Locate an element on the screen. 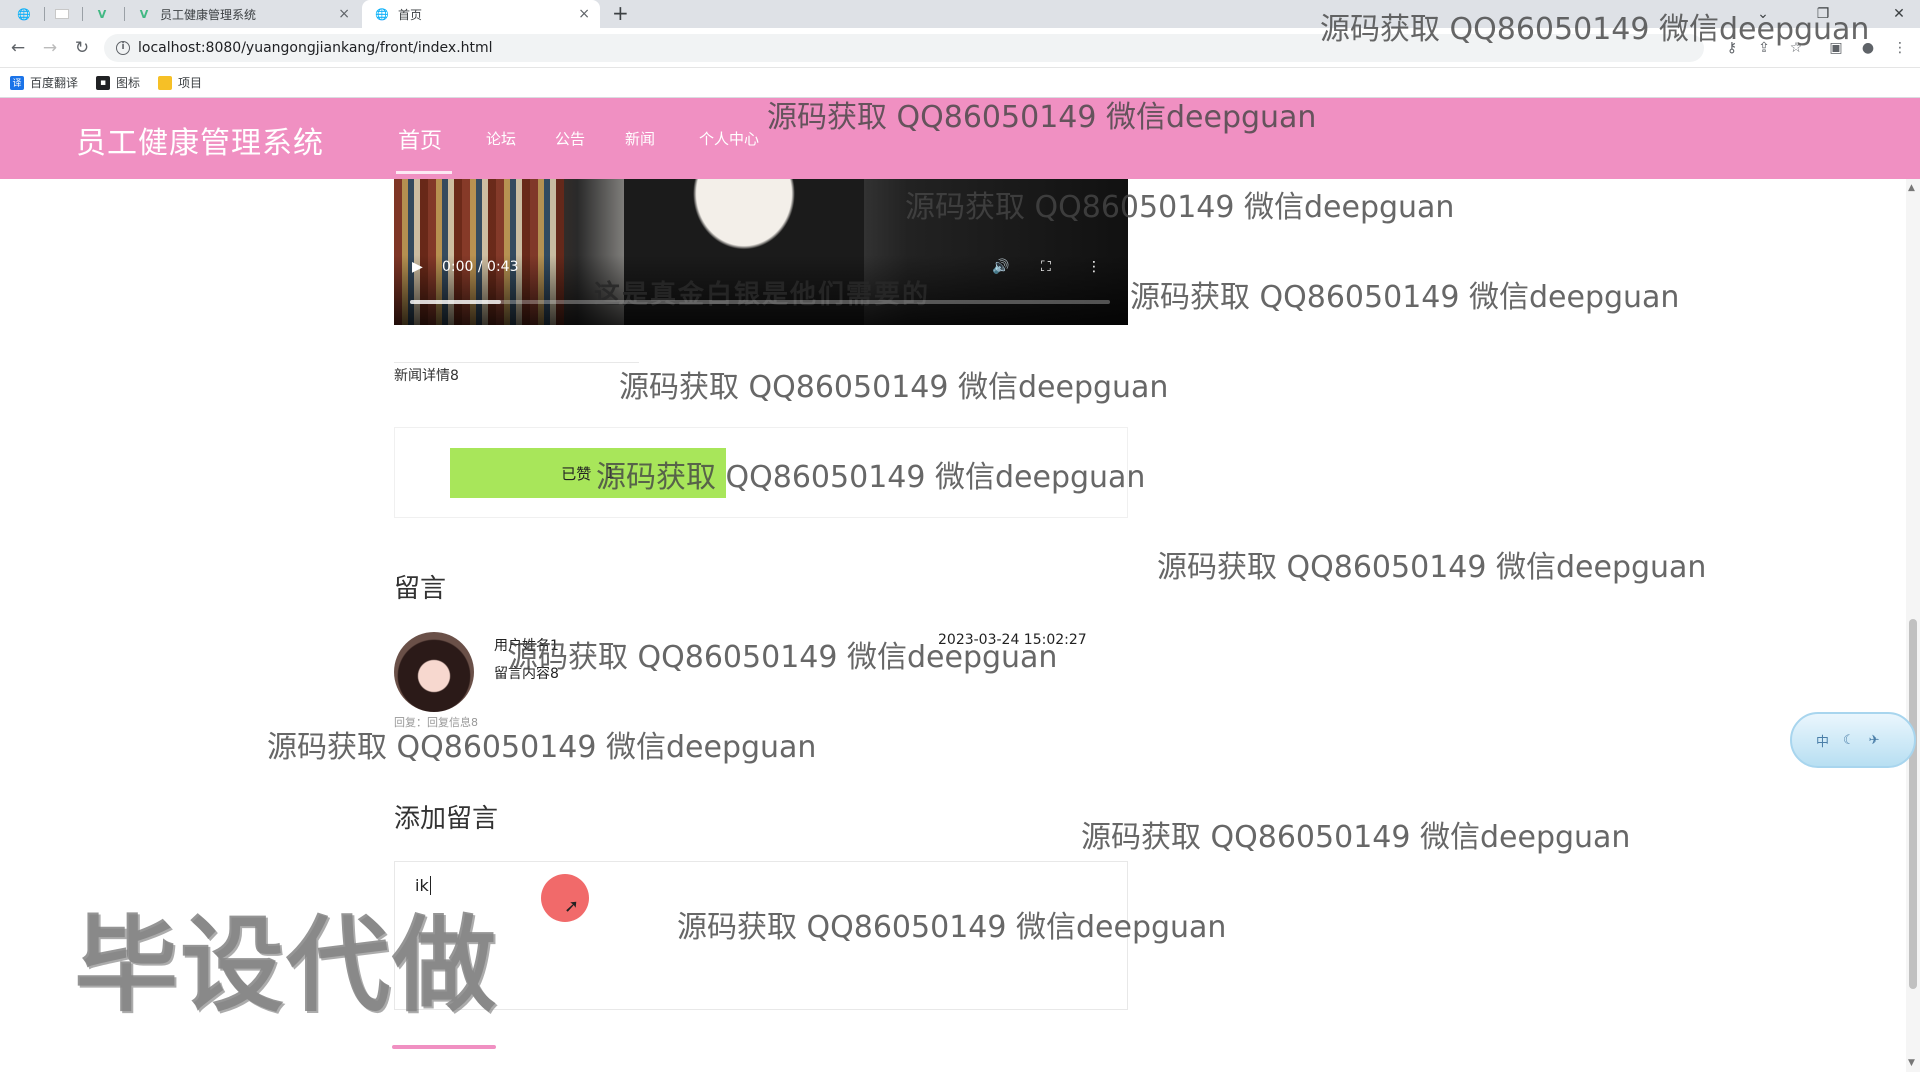 This screenshot has width=1920, height=1072. bird-icon: ✈ is located at coordinates (1874, 740).